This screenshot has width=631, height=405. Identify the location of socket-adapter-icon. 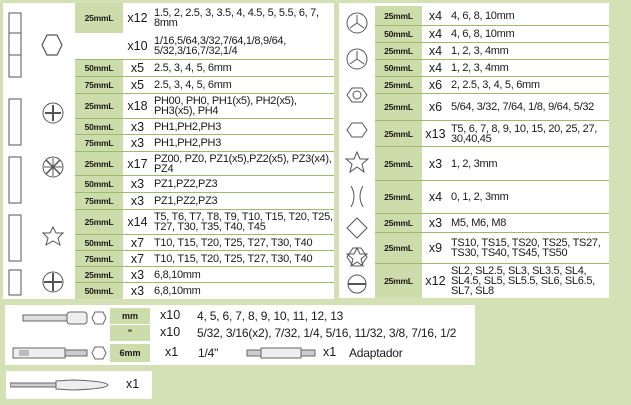
(56, 320).